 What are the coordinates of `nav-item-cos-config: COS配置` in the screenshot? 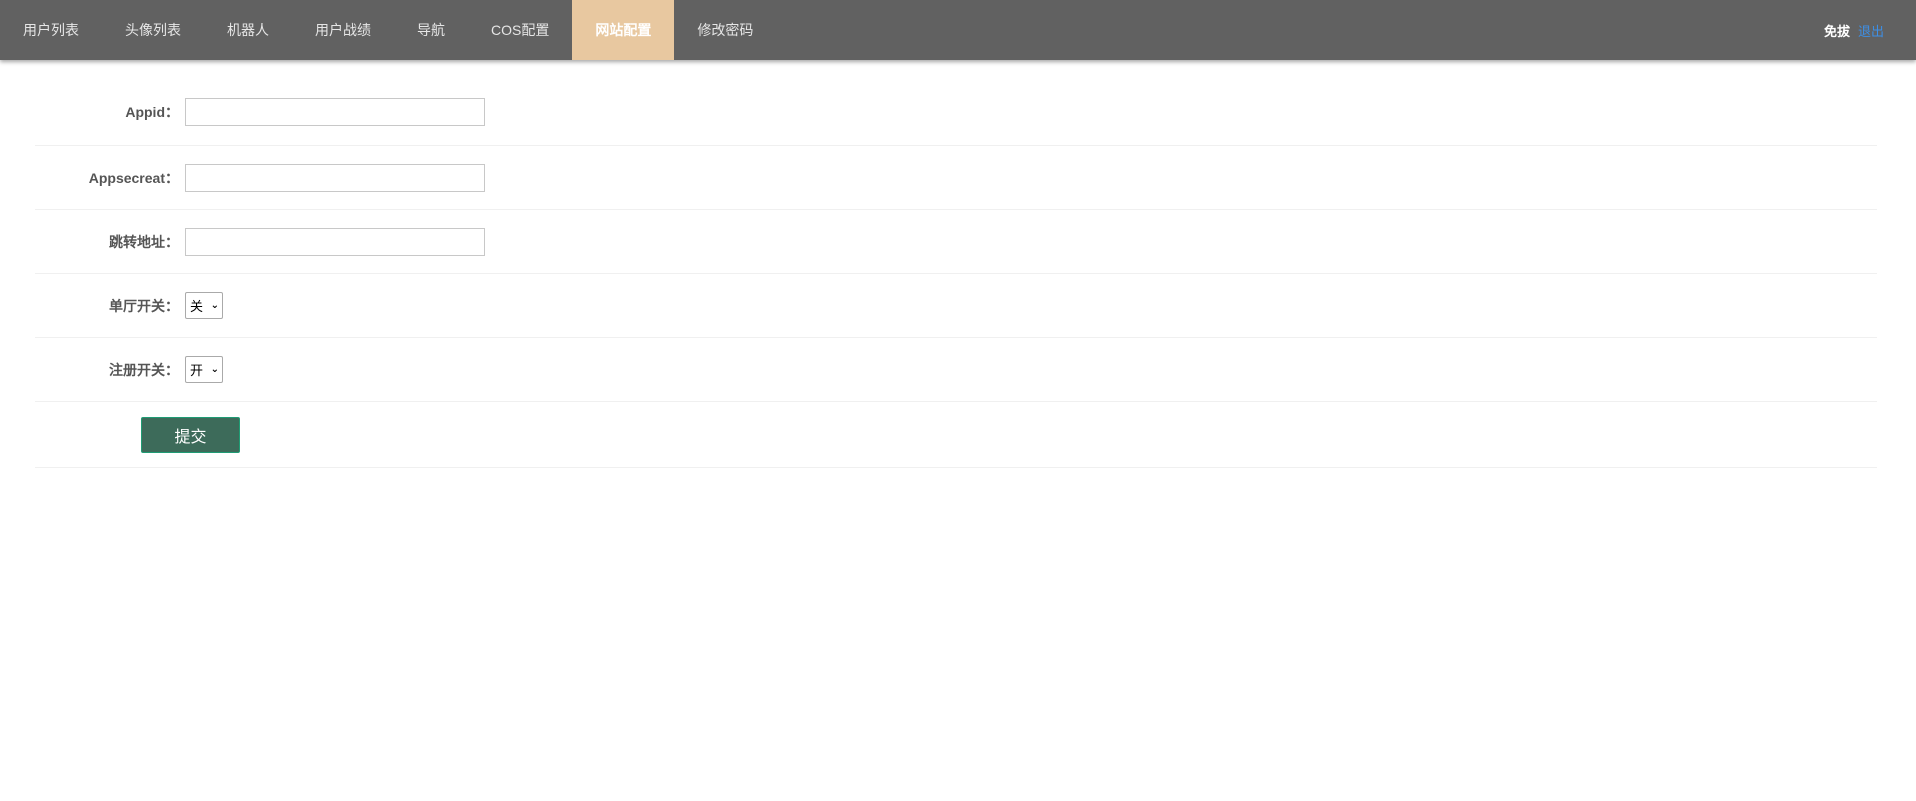 It's located at (520, 30).